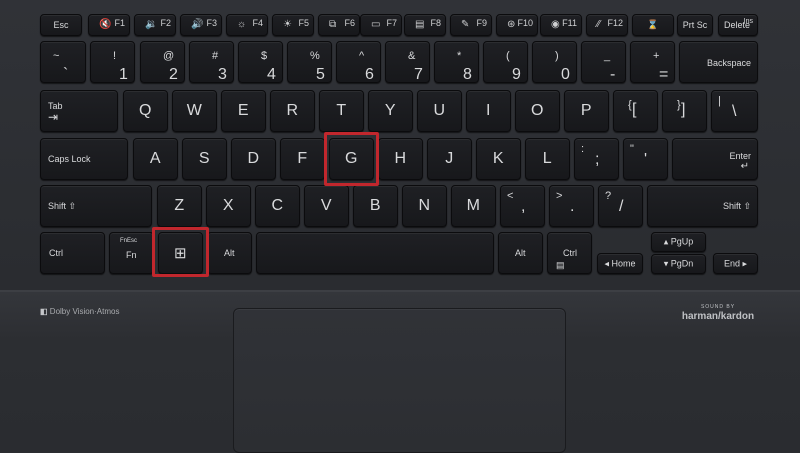 This screenshot has width=800, height=453. I want to click on key-s: S, so click(204, 159).